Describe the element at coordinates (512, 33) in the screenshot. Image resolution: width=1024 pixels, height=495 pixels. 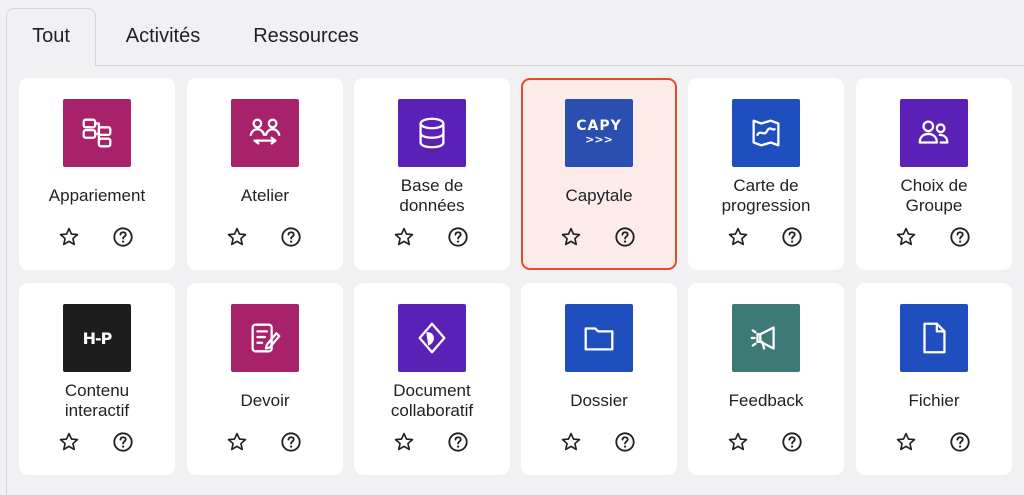
I see `tab-bar: Tout Activités Ressources` at that location.